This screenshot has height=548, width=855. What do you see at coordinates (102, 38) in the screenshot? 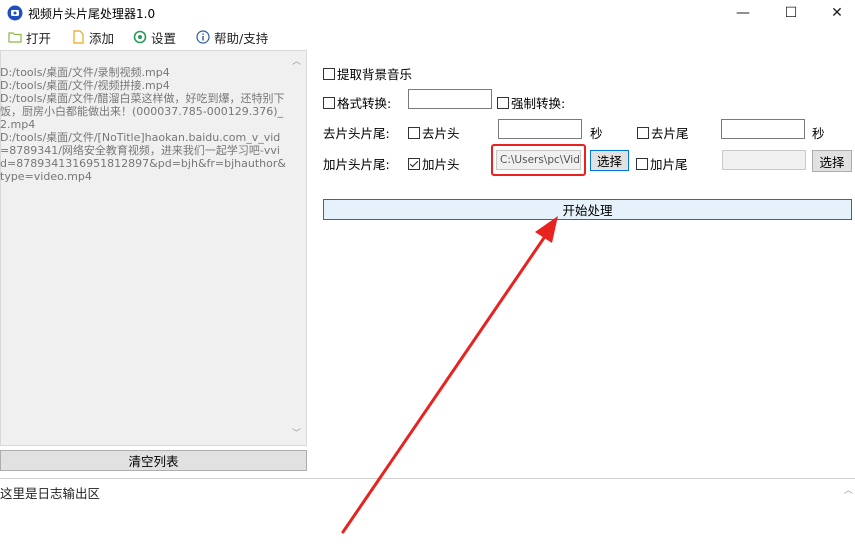
I see `add-label: 添加` at bounding box center [102, 38].